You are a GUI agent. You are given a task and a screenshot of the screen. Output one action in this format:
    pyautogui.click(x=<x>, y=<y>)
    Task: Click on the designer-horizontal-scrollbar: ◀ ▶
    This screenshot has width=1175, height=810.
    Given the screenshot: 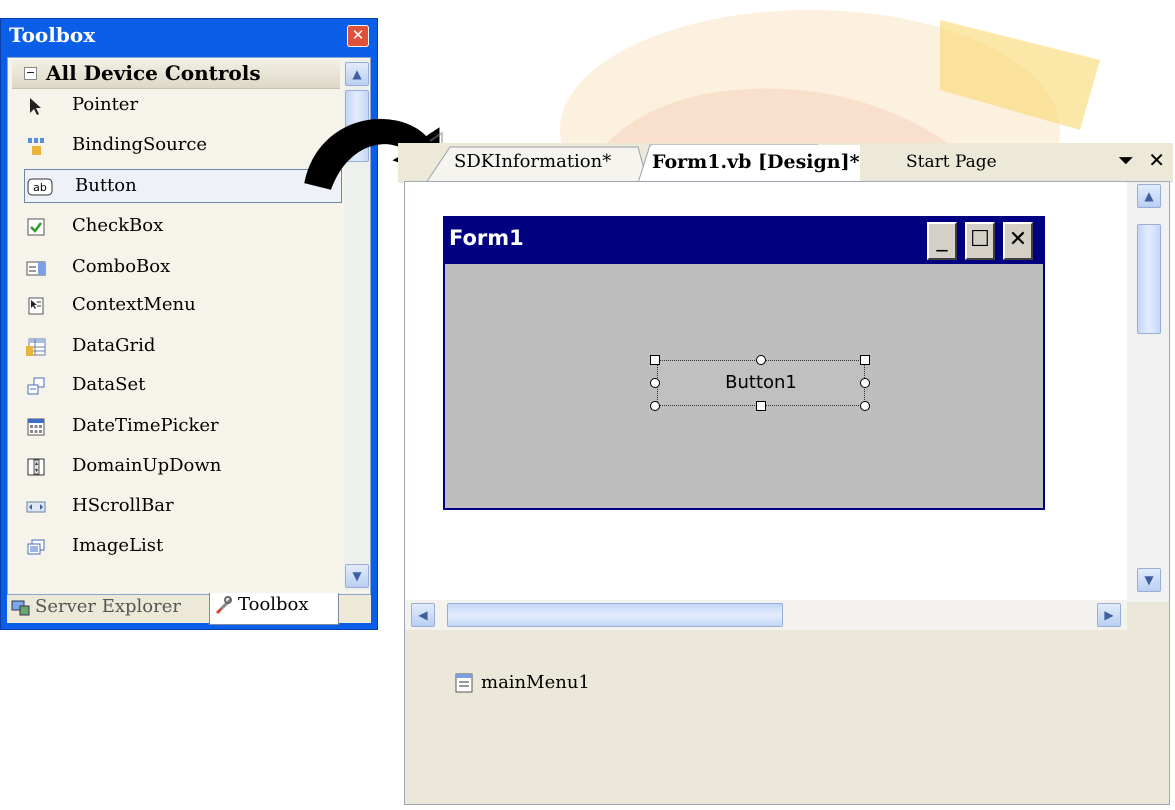 What is the action you would take?
    pyautogui.click(x=766, y=615)
    